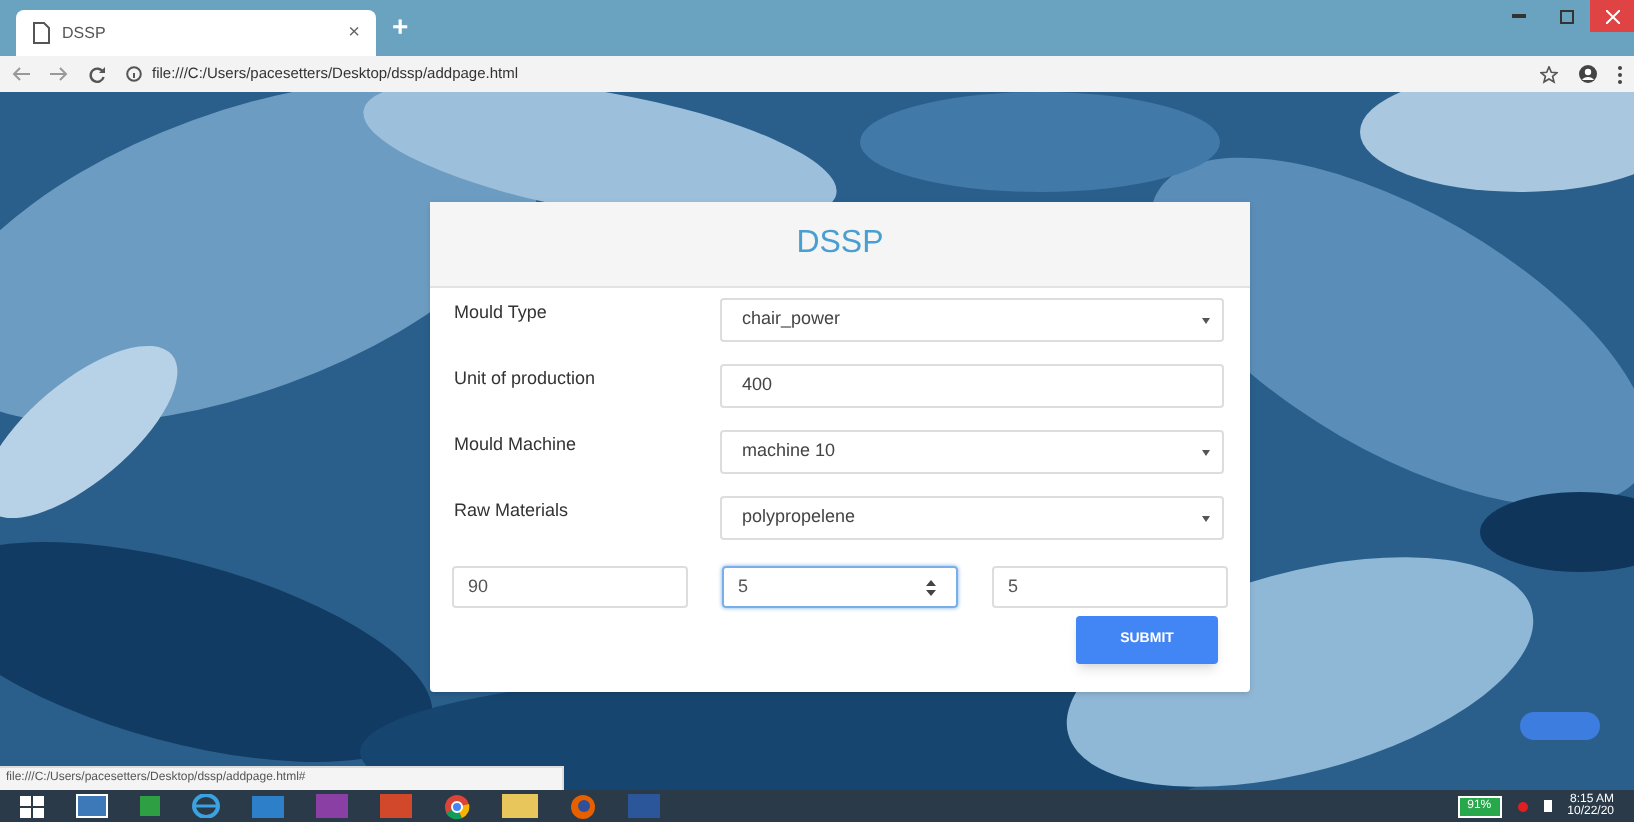  I want to click on close-window-button, so click(1612, 16).